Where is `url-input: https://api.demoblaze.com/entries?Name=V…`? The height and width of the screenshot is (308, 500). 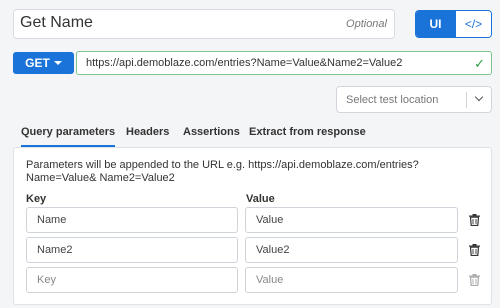
url-input: https://api.demoblaze.com/entries?Name=V… is located at coordinates (284, 63).